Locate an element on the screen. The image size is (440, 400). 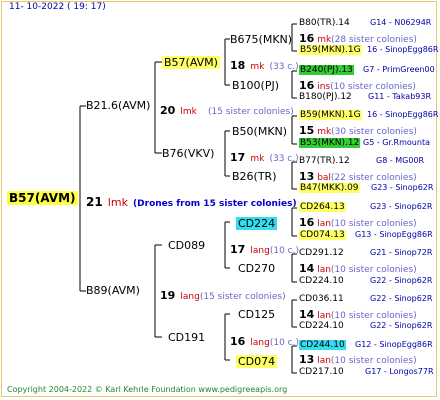
gen4-node-7: B47(MKK).09 is located at coordinates (329, 188).